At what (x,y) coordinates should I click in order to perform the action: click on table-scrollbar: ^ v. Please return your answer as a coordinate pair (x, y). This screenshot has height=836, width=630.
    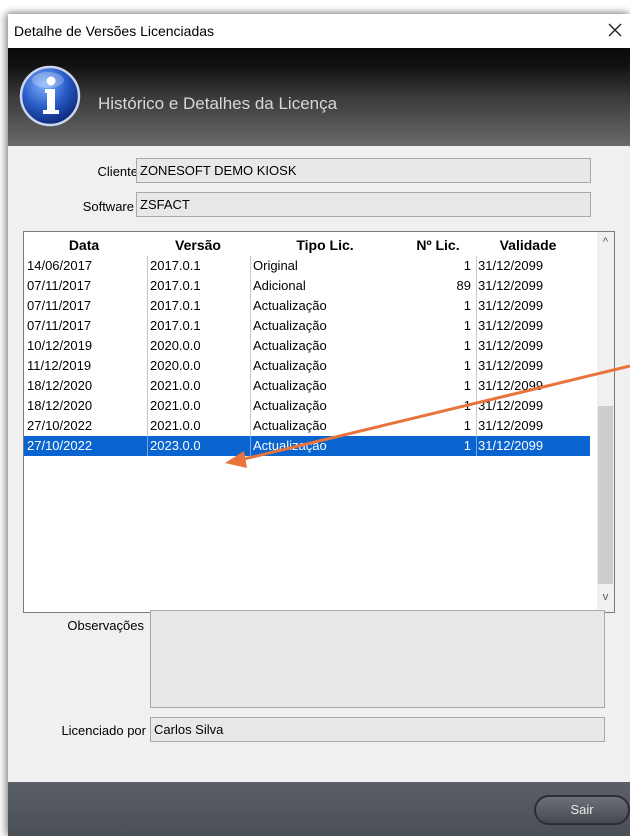
    Looking at the image, I should click on (605, 422).